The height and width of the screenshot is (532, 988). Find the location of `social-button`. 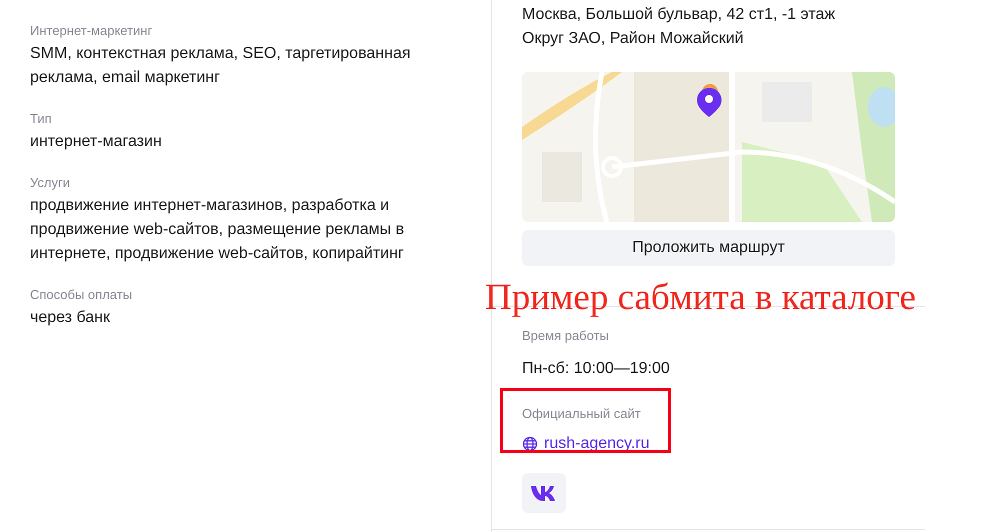

social-button is located at coordinates (544, 493).